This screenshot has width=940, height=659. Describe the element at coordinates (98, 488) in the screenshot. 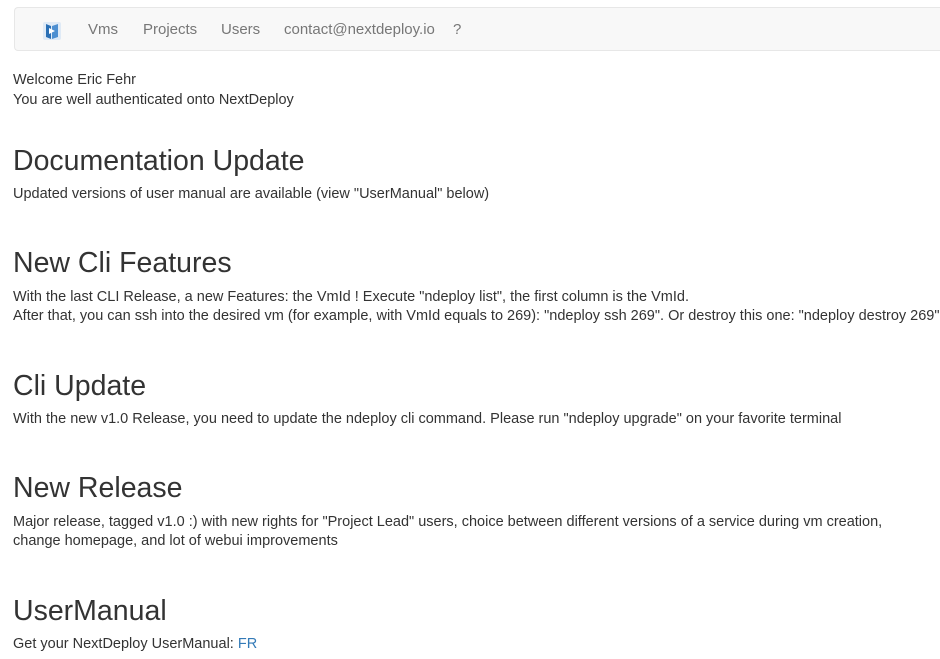

I see `section-title-new-release: New Release` at that location.